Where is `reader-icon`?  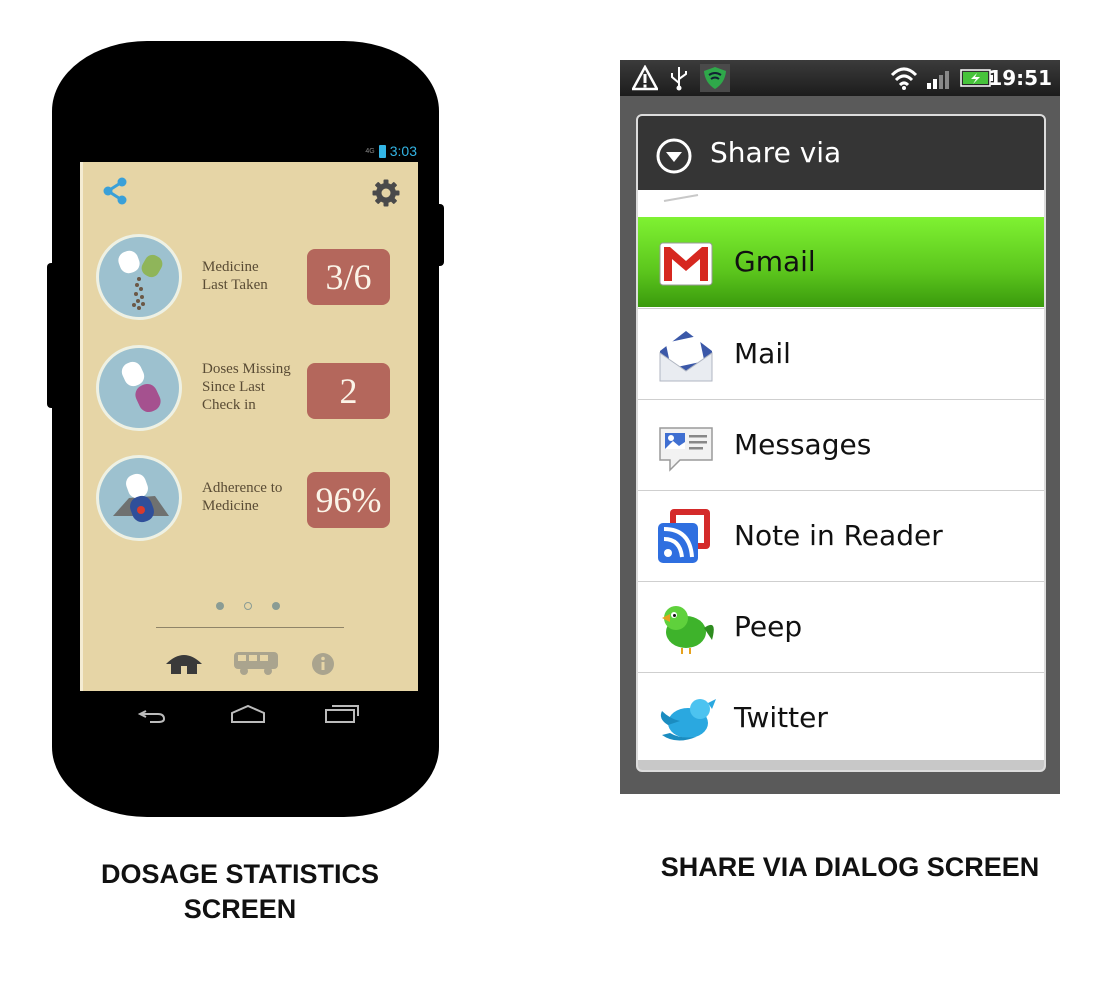 reader-icon is located at coordinates (684, 536).